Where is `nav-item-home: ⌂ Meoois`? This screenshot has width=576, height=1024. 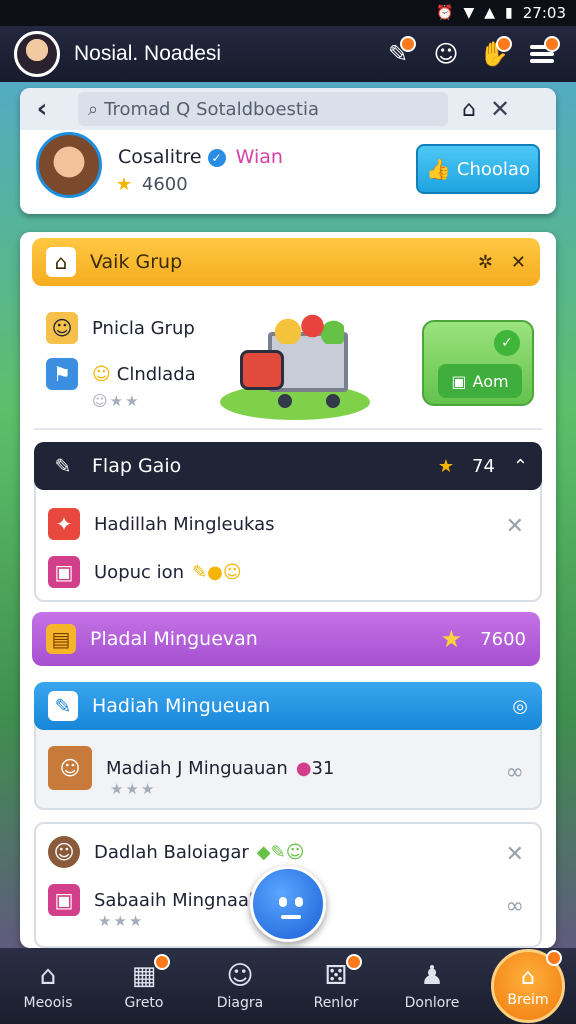 nav-item-home: ⌂ Meoois is located at coordinates (48, 986).